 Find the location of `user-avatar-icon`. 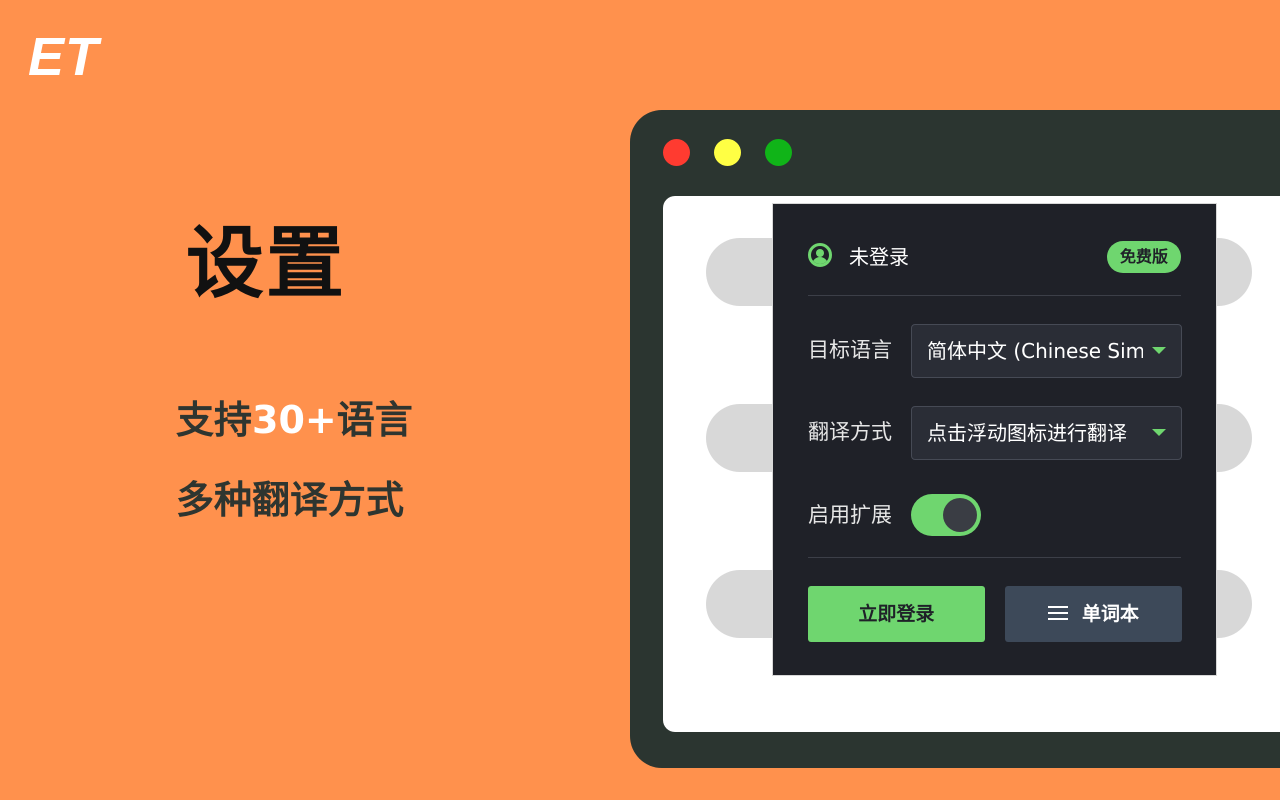

user-avatar-icon is located at coordinates (820, 255).